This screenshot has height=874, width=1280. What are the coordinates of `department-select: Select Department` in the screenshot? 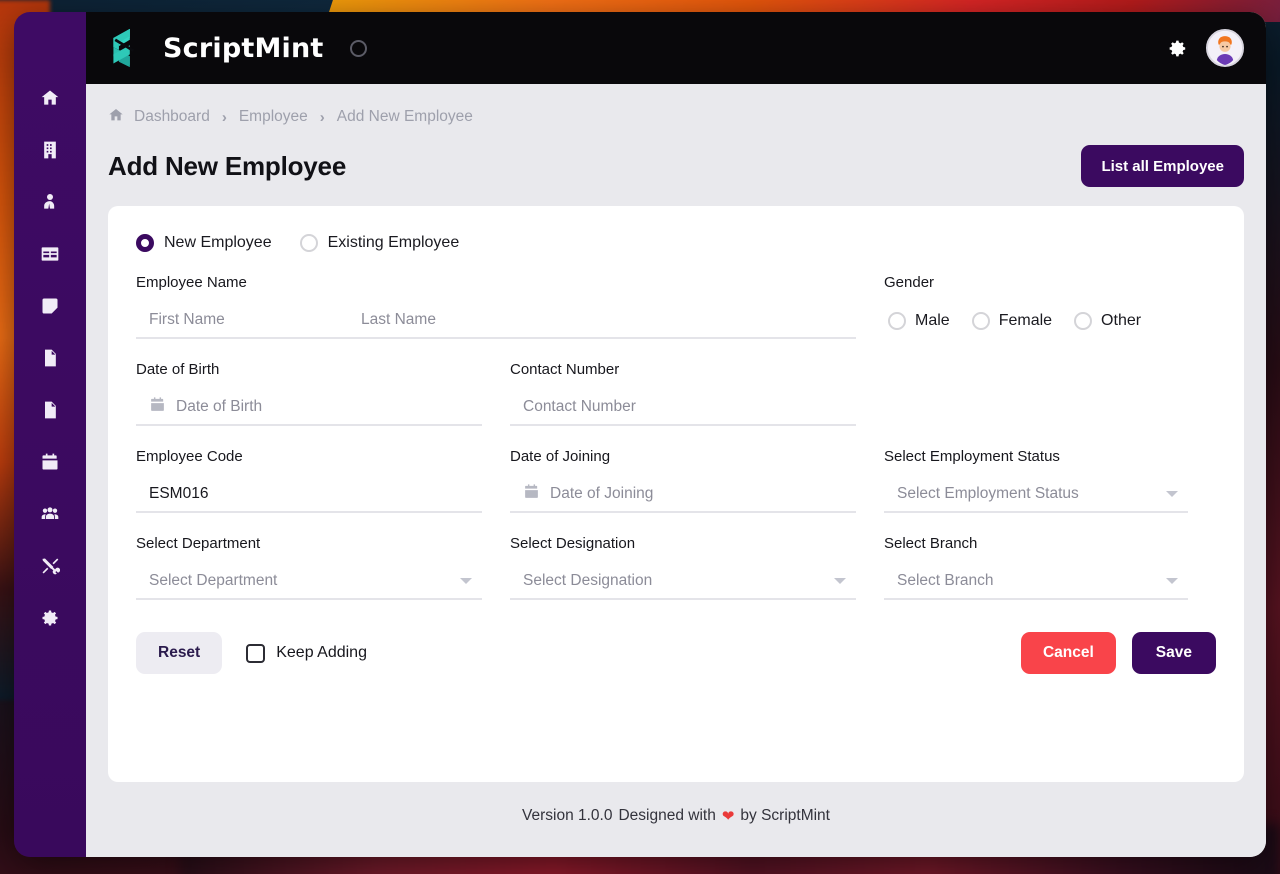 It's located at (309, 582).